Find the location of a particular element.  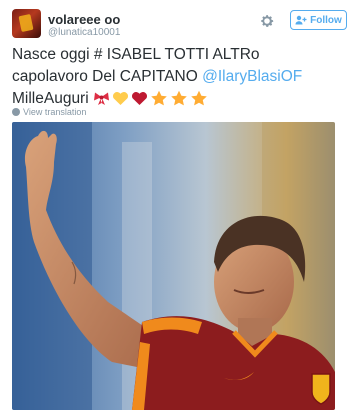

user-display-name: volareee oo is located at coordinates (84, 19).